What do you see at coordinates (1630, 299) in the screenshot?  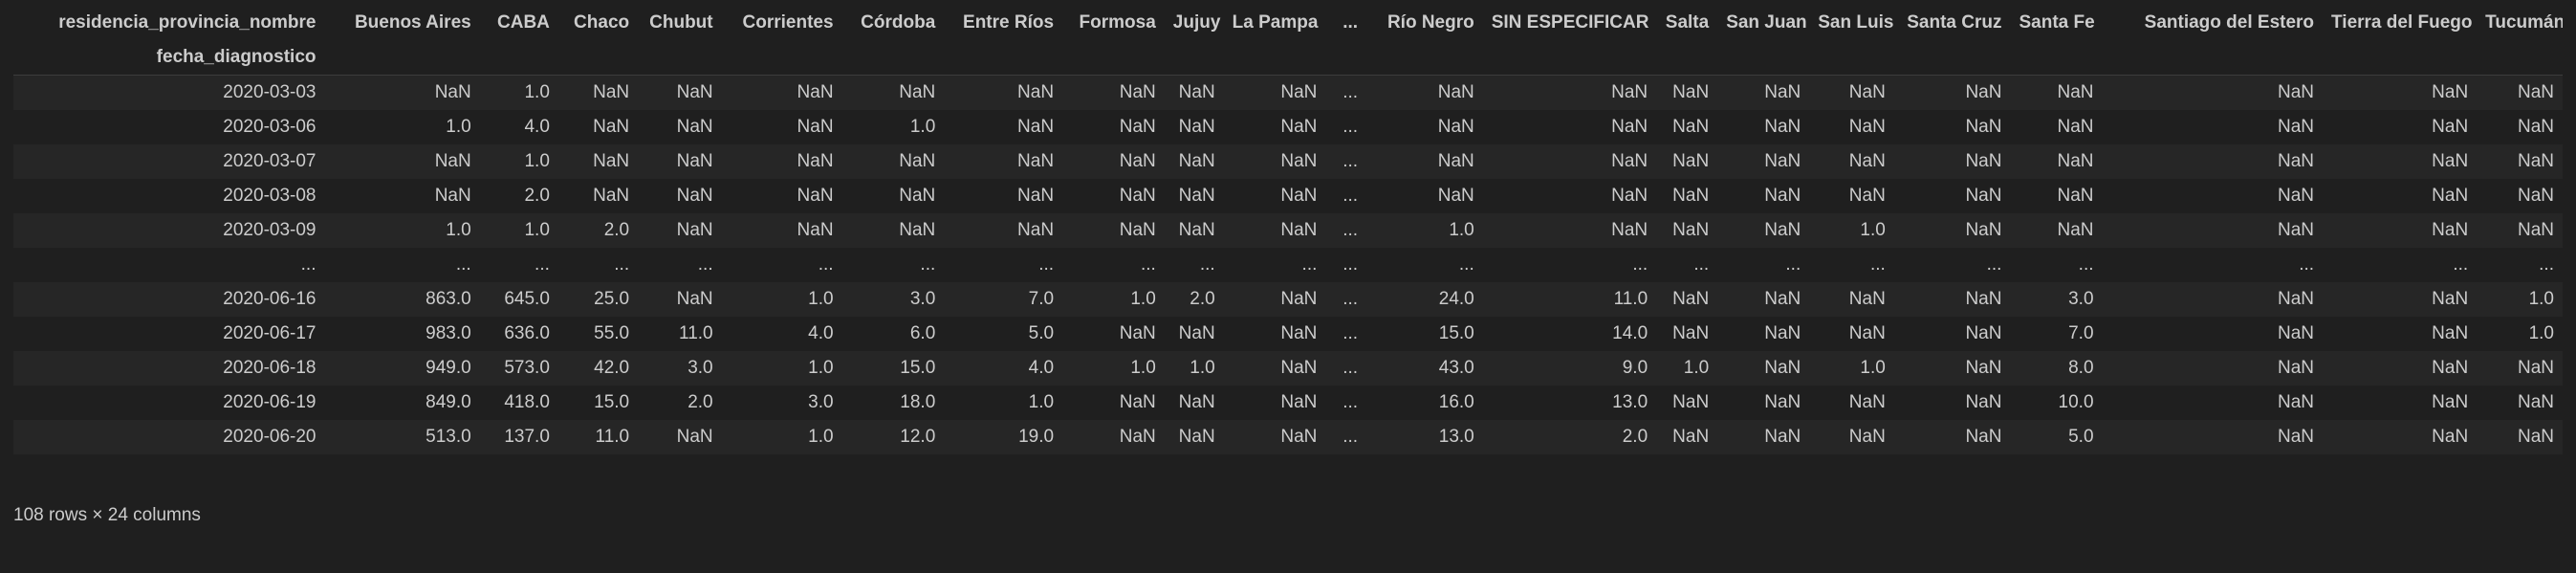 I see `table-cell: 11.0` at bounding box center [1630, 299].